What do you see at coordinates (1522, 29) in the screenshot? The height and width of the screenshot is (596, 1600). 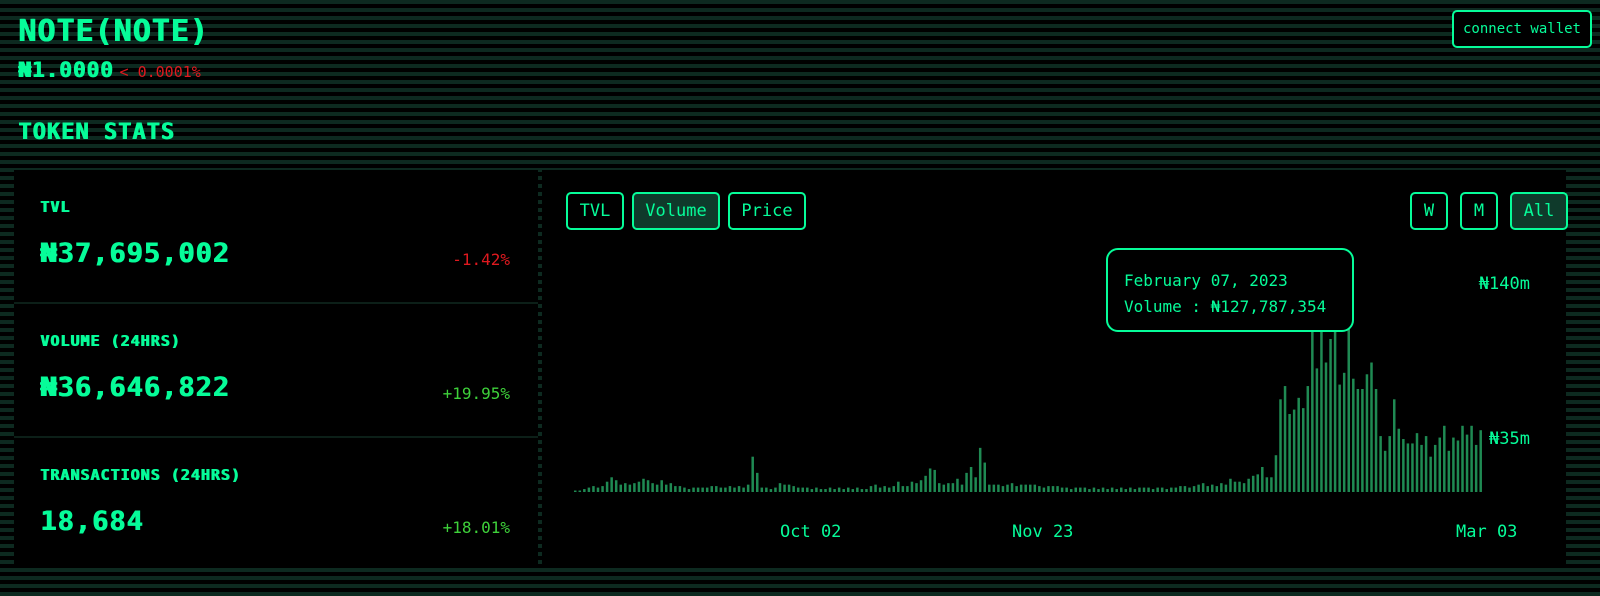 I see `connect-wallet-button: connect wallet` at bounding box center [1522, 29].